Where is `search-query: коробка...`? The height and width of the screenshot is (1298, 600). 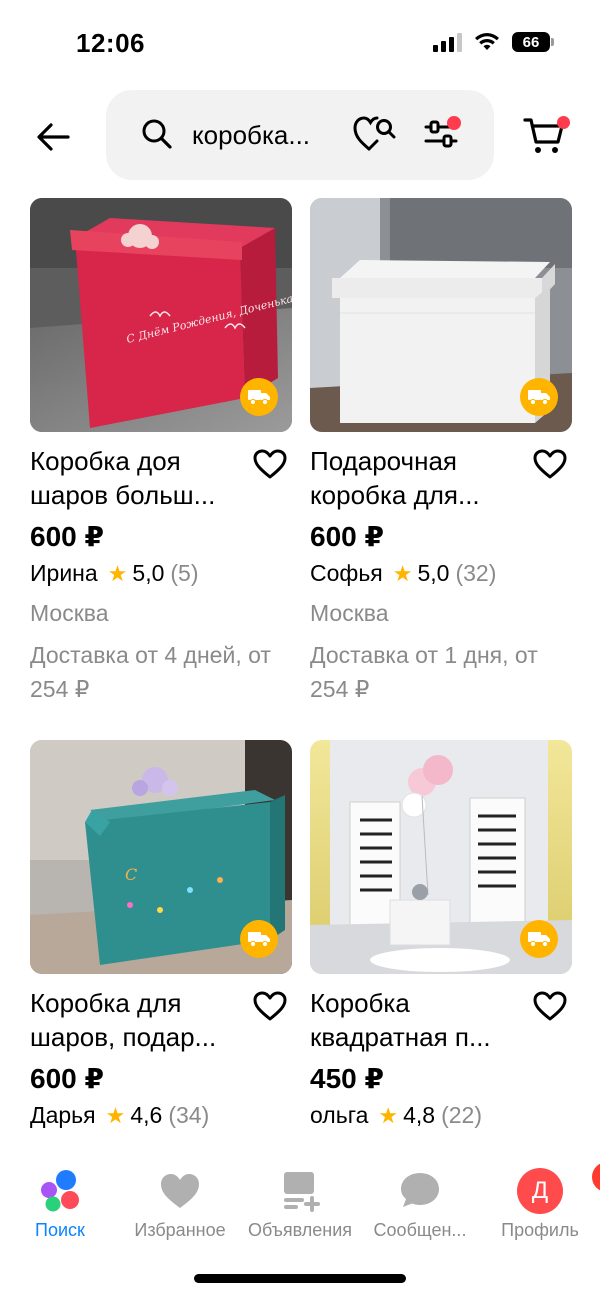
search-query: коробка... is located at coordinates (251, 135).